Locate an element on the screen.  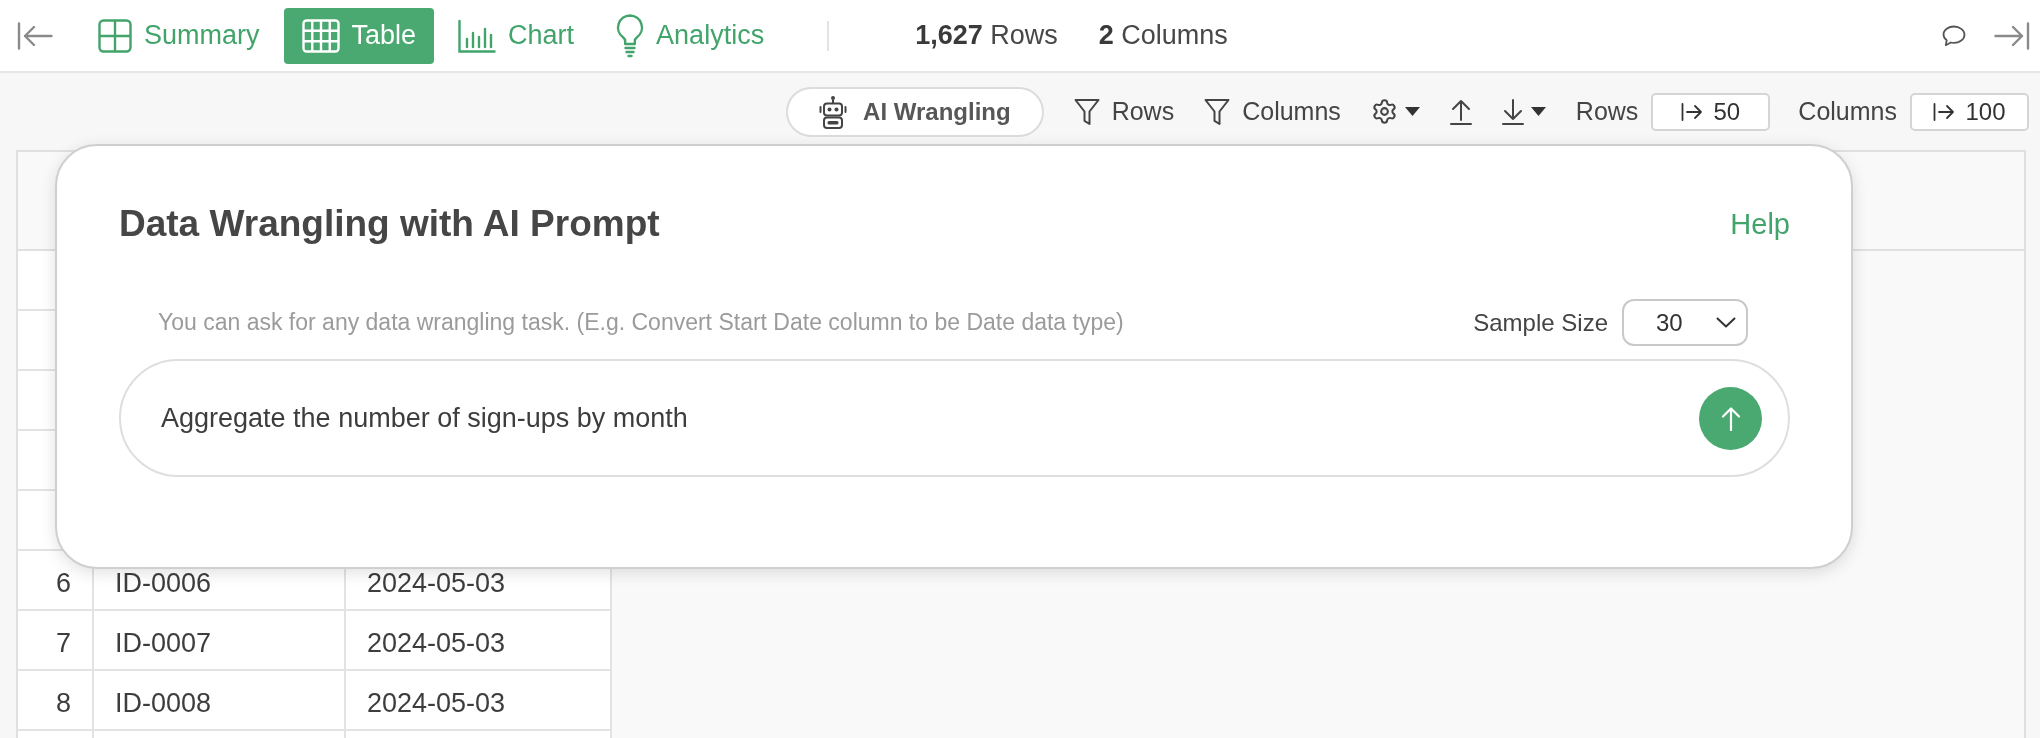
ai-wrangling-button: AI Wrangling is located at coordinates (915, 111).